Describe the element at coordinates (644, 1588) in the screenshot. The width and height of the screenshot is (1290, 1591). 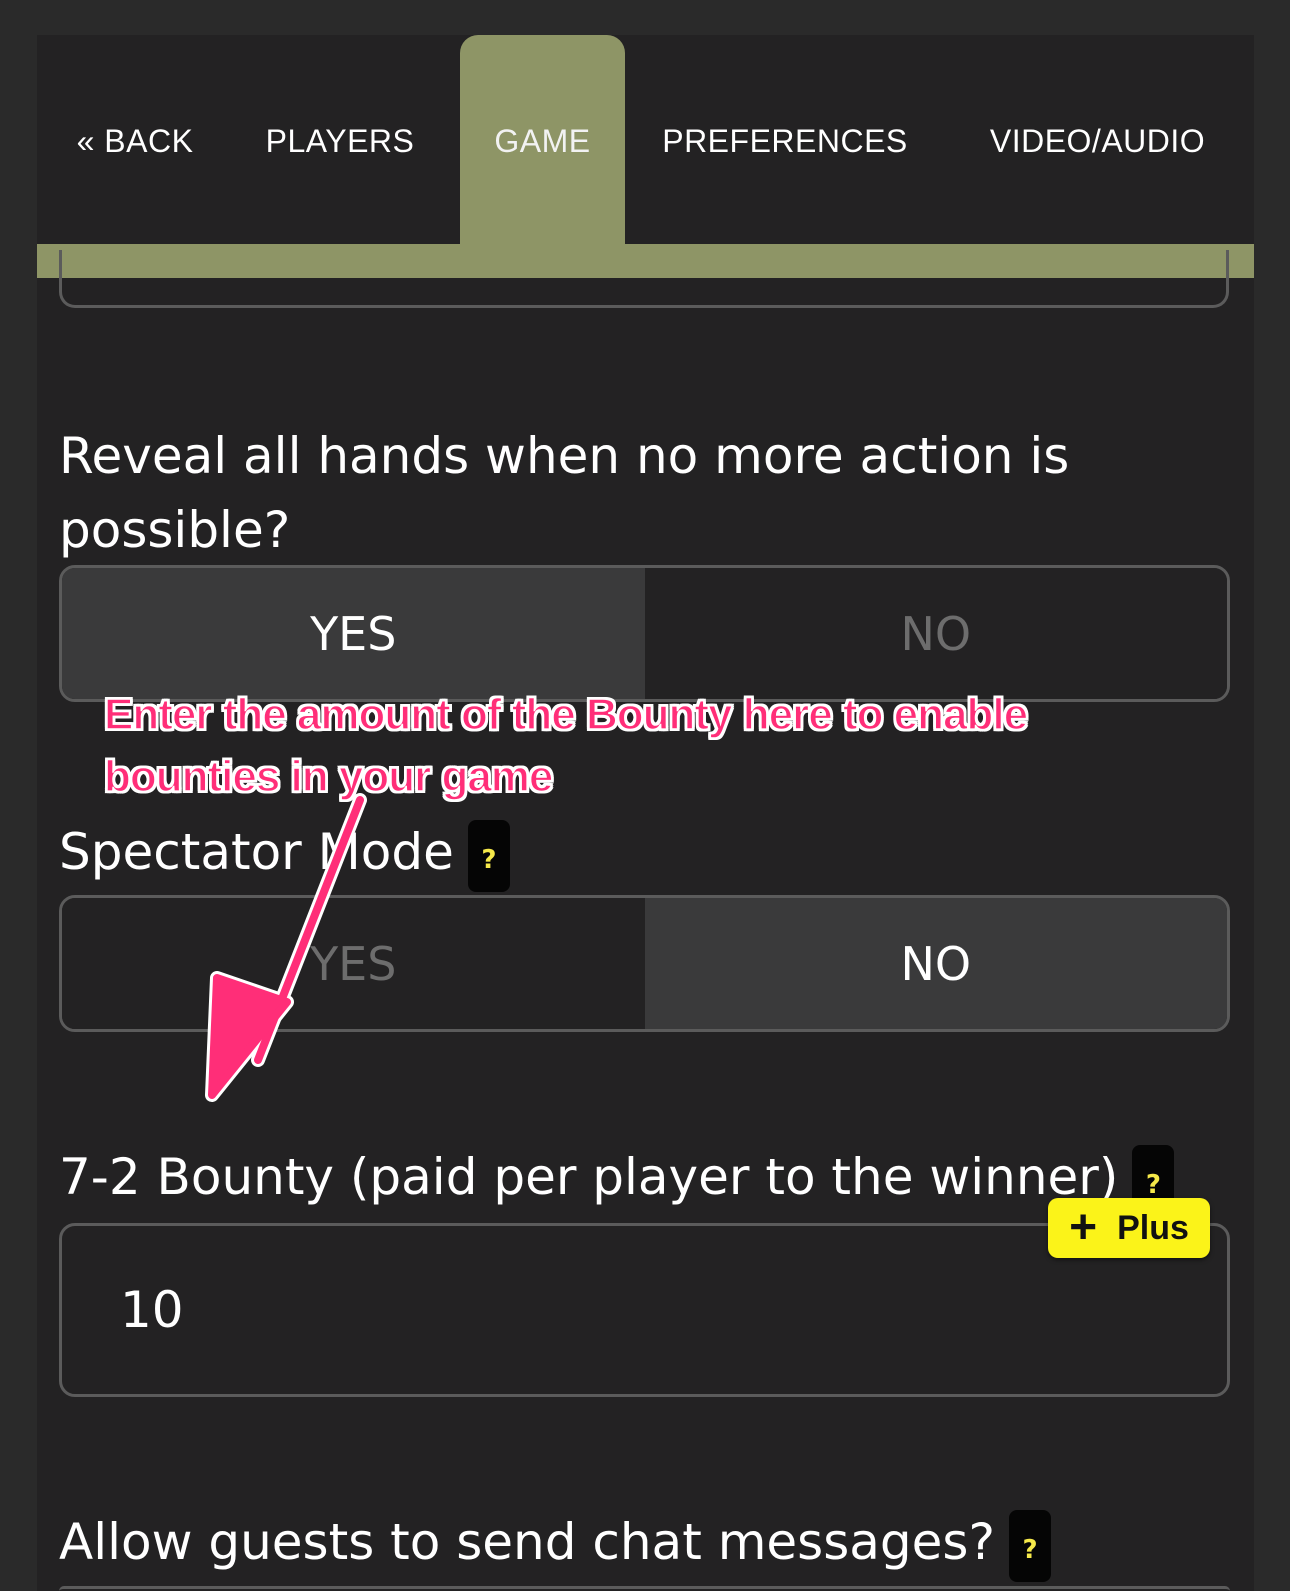
I see `guest-chat-toggle-top-edge` at that location.